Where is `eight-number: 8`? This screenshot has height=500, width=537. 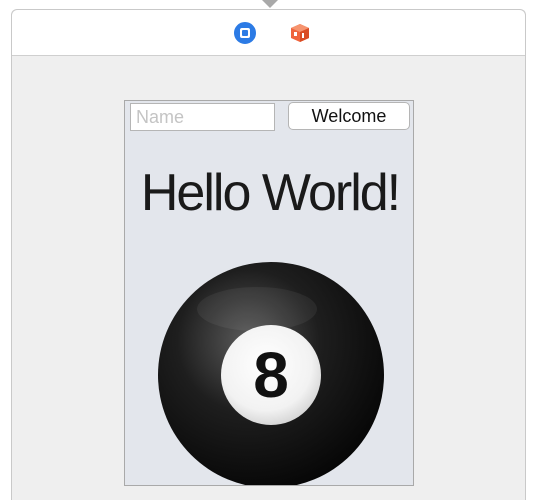 eight-number: 8 is located at coordinates (271, 375).